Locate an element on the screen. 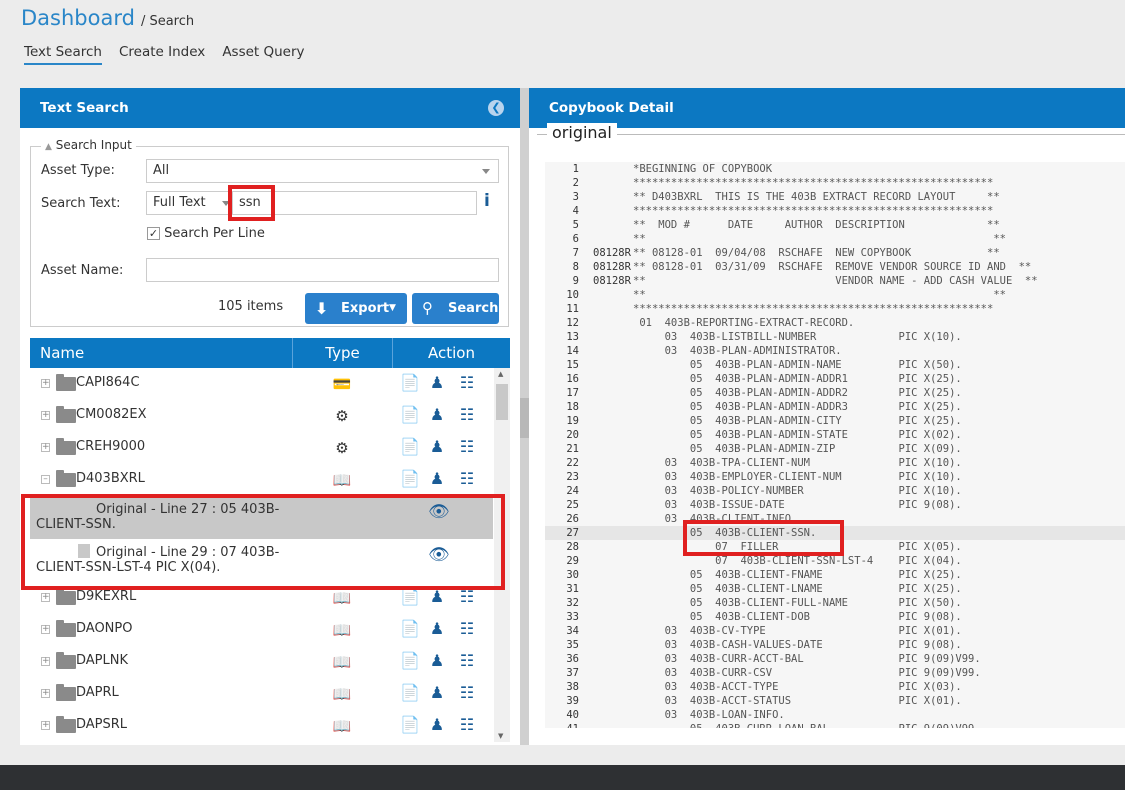  search-per-line-checkbox: ✓ Search Per Line is located at coordinates (206, 233).